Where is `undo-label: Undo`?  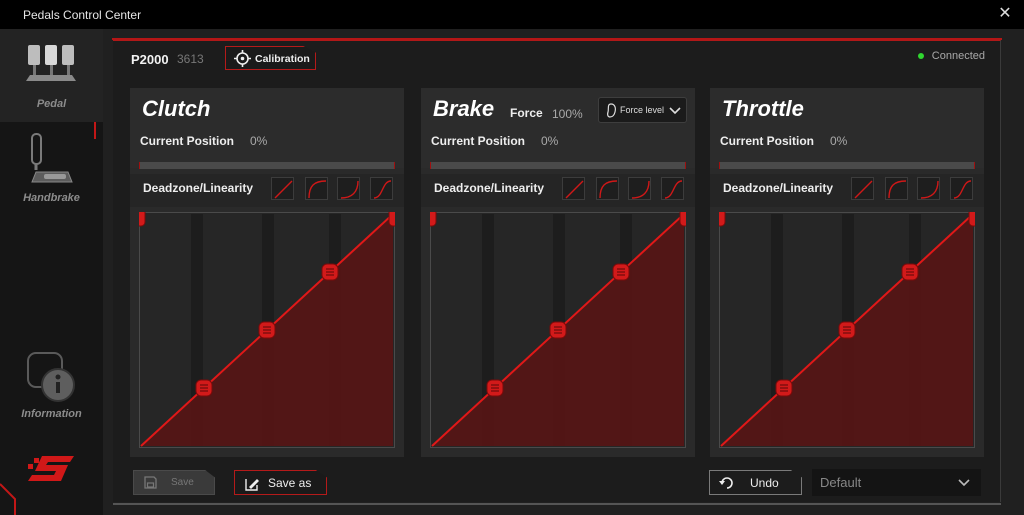 undo-label: Undo is located at coordinates (764, 483).